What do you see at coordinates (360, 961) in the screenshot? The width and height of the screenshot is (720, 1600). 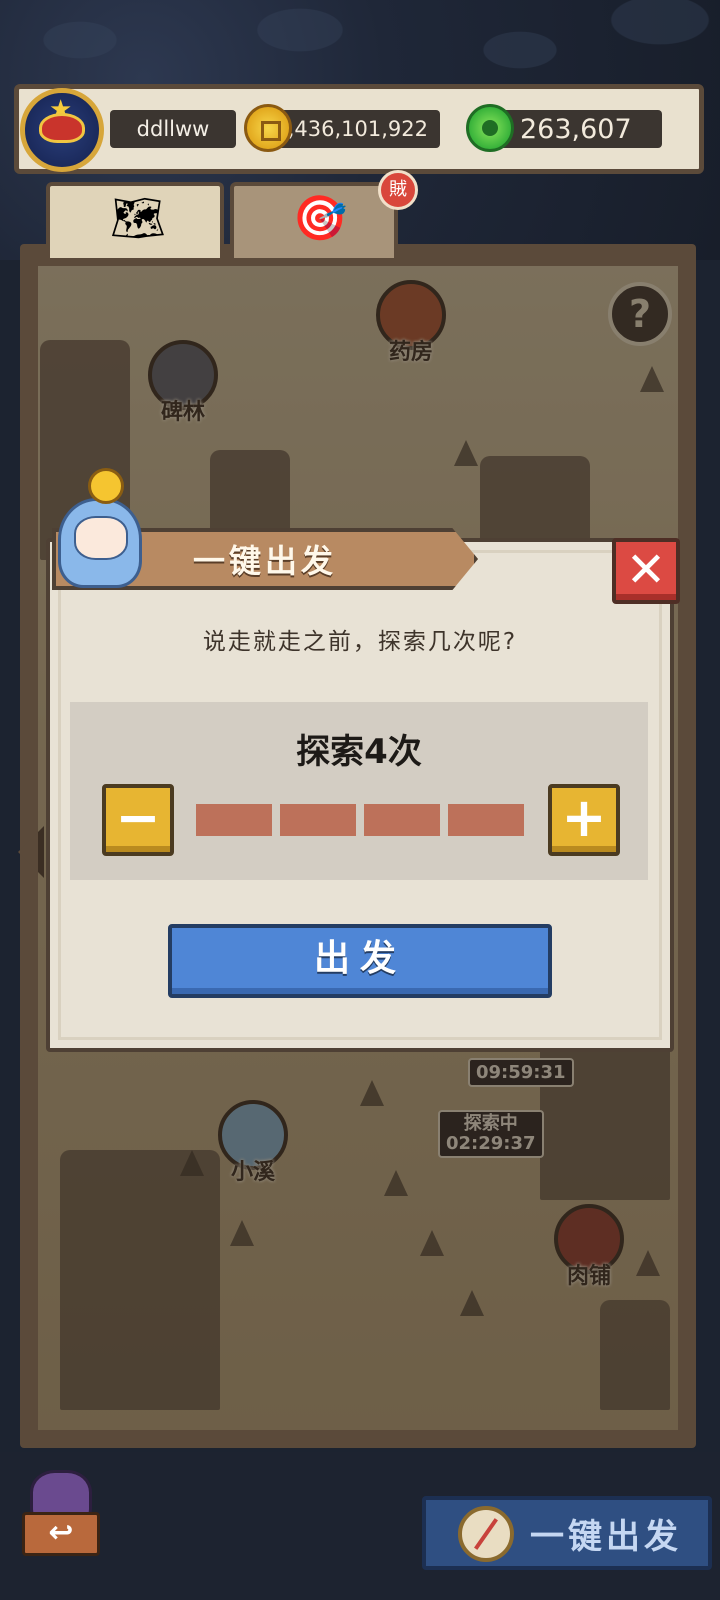 I see `depart-button: 出发` at bounding box center [360, 961].